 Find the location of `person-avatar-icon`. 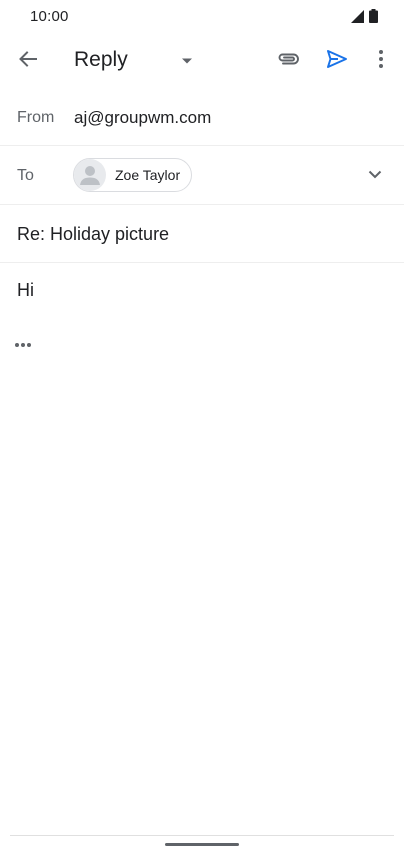

person-avatar-icon is located at coordinates (90, 175).